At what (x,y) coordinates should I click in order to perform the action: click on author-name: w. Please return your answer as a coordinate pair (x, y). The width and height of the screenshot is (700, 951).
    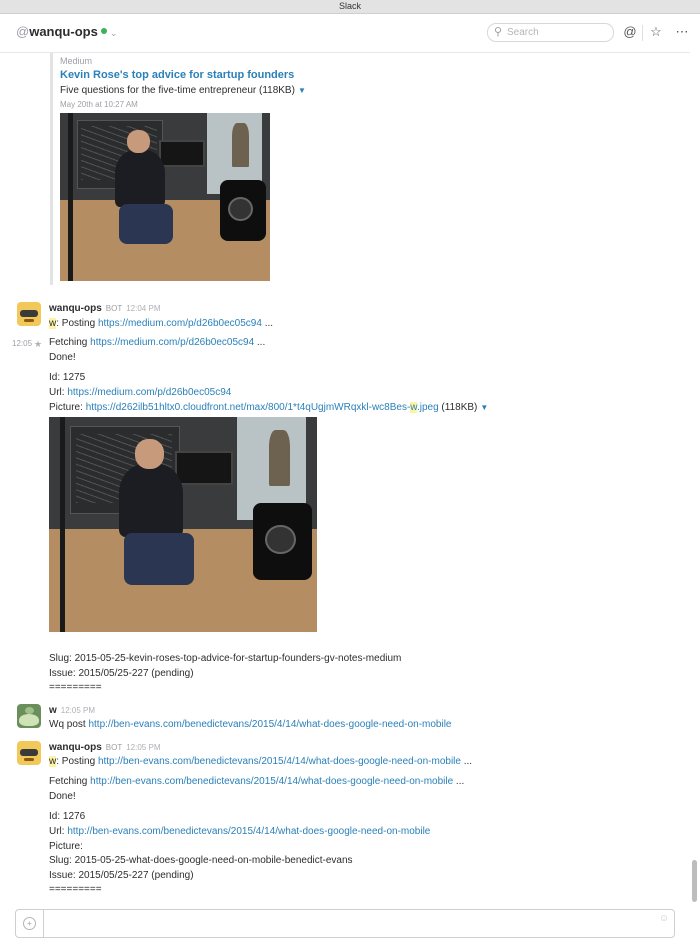
    Looking at the image, I should click on (53, 710).